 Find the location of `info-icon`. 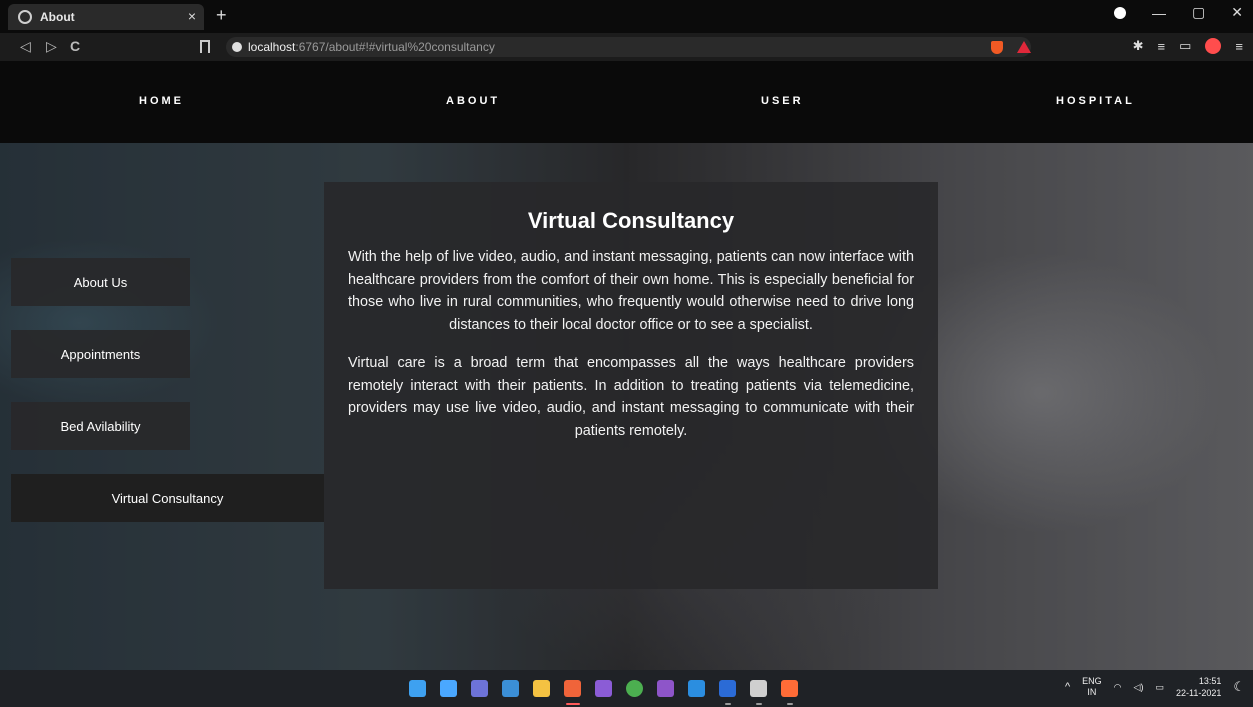

info-icon is located at coordinates (237, 47).